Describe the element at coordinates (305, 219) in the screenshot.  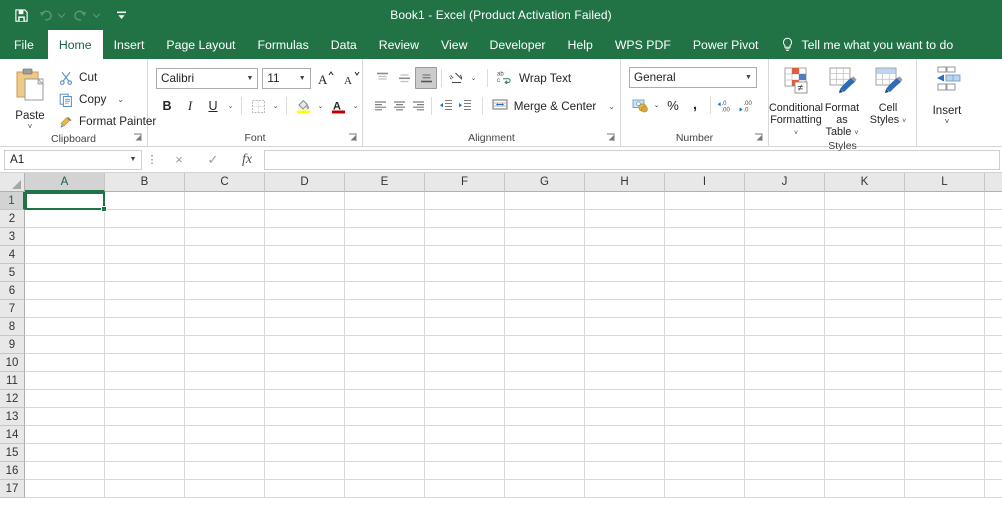
I see `cell-d2` at that location.